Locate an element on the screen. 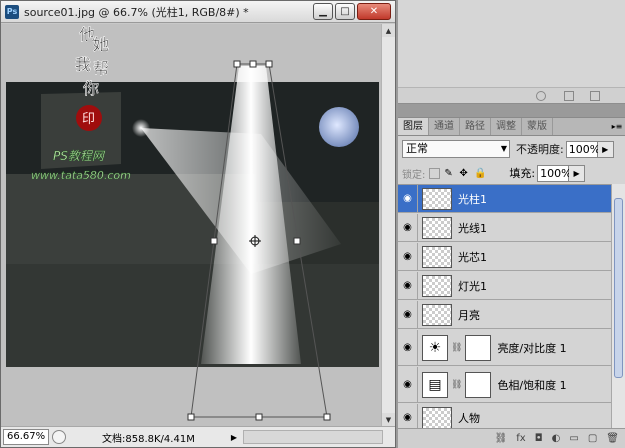 This screenshot has height=448, width=625. tab-paths: 路径 is located at coordinates (475, 126).